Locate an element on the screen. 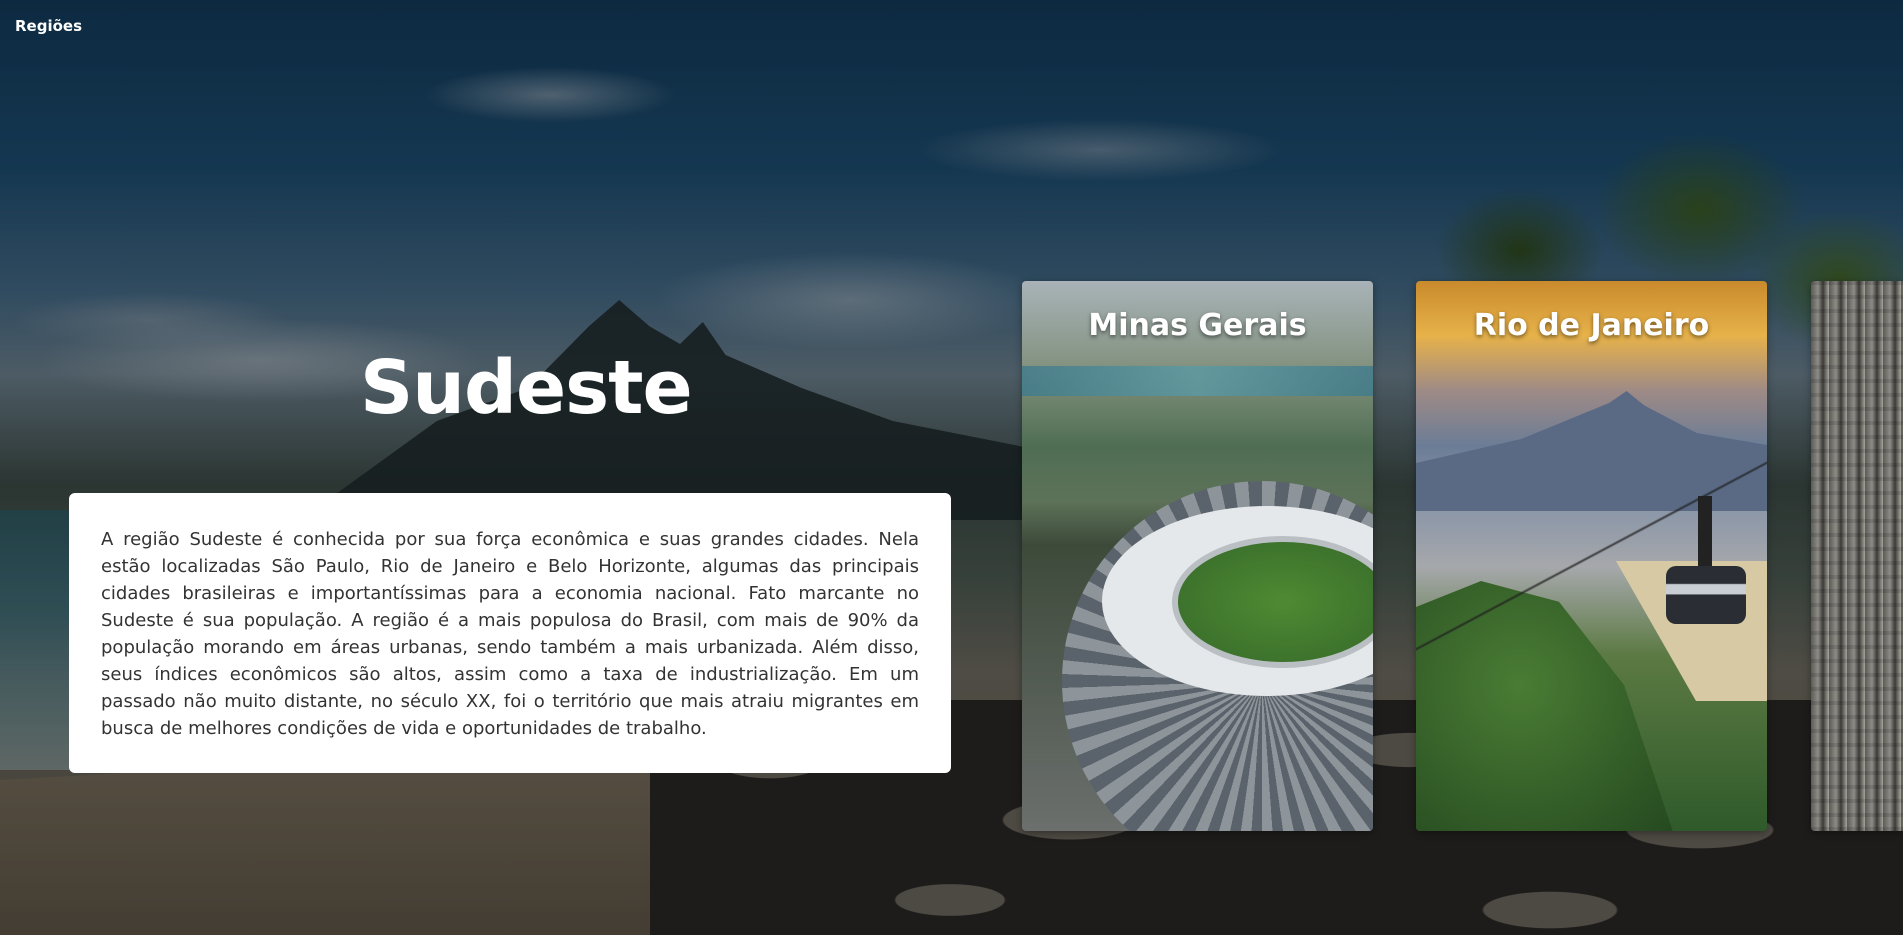 Image resolution: width=1903 pixels, height=935 pixels. card-image-cable is located at coordinates (1591, 556).